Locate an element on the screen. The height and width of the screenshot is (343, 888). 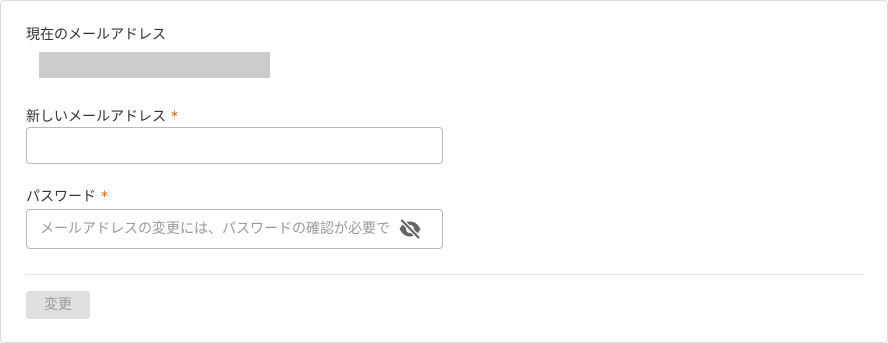
form-divider is located at coordinates (445, 274).